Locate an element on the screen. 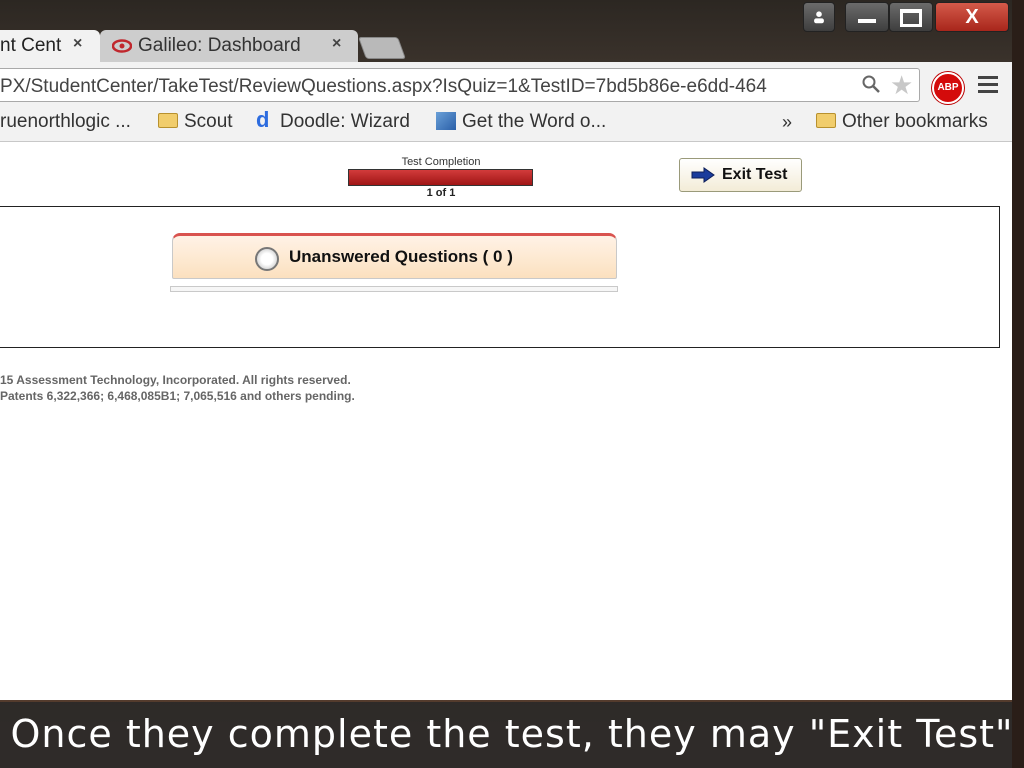 The height and width of the screenshot is (768, 1024). maximize-icon is located at coordinates (911, 18).